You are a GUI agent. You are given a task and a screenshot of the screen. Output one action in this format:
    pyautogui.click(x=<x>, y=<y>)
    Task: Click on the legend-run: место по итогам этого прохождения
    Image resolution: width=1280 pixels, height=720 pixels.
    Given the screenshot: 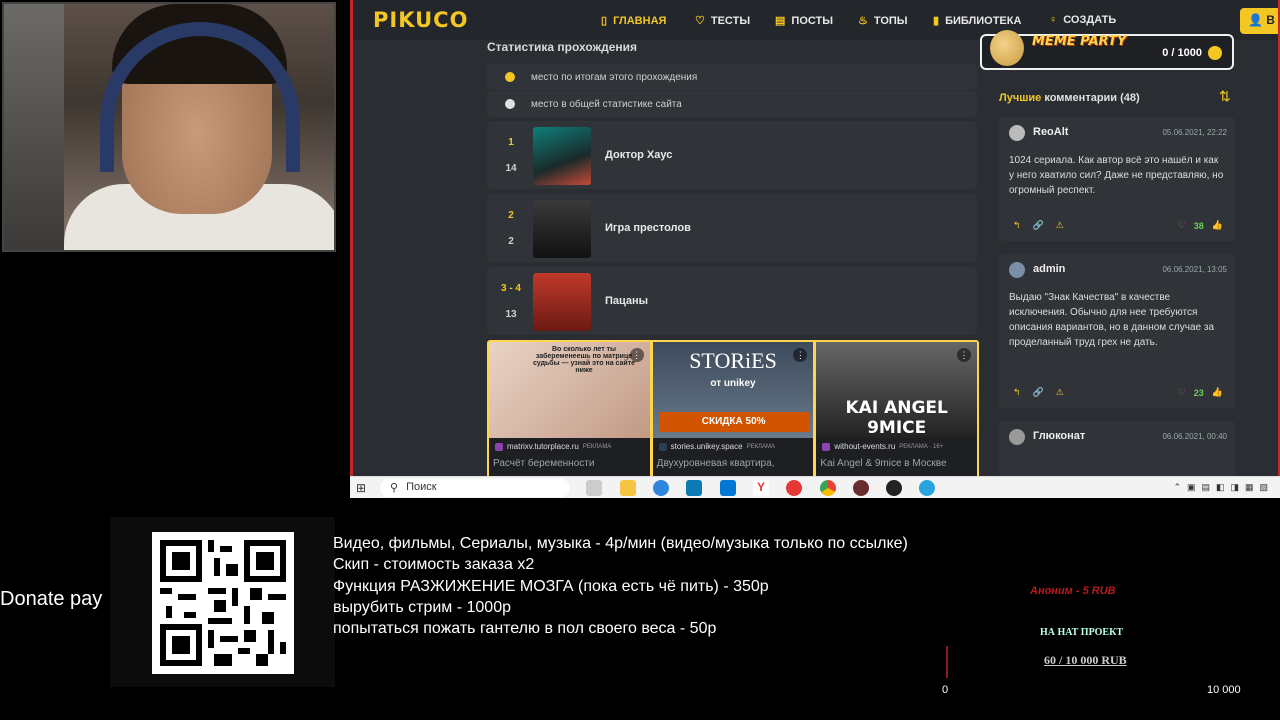 What is the action you would take?
    pyautogui.click(x=732, y=77)
    